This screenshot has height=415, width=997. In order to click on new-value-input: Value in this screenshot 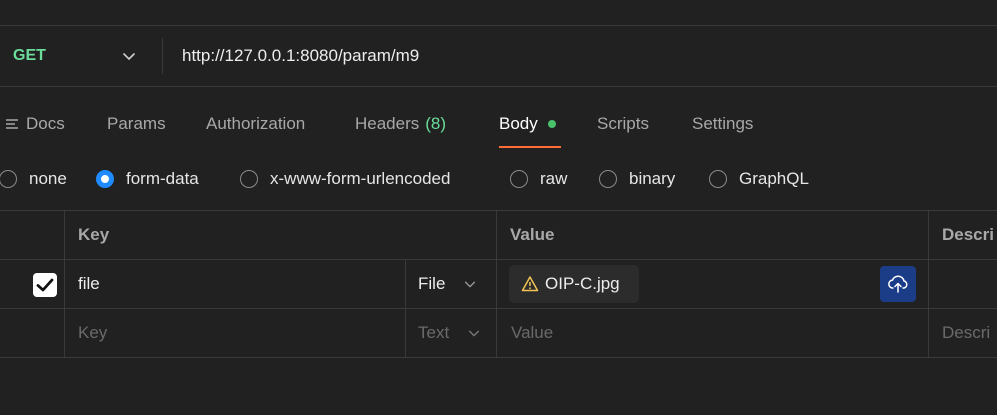, I will do `click(532, 333)`.